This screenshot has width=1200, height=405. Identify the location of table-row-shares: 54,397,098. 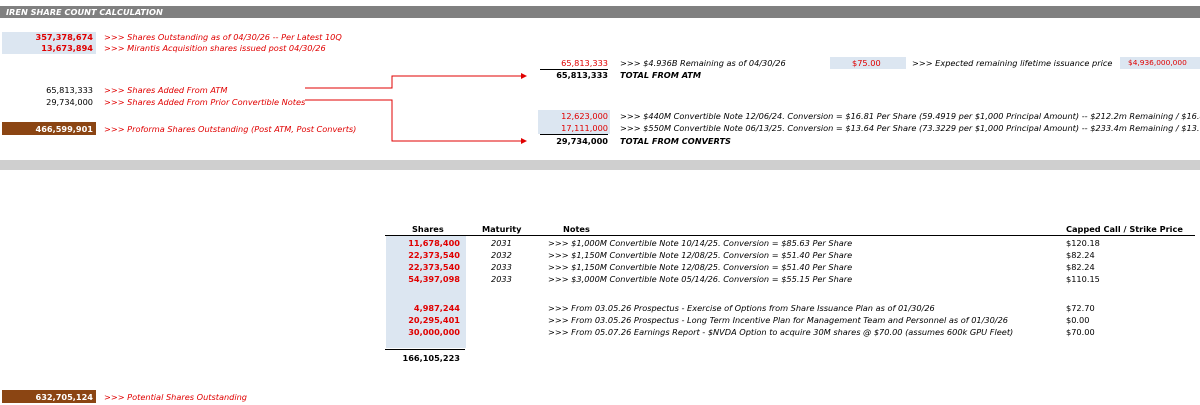
(423, 279).